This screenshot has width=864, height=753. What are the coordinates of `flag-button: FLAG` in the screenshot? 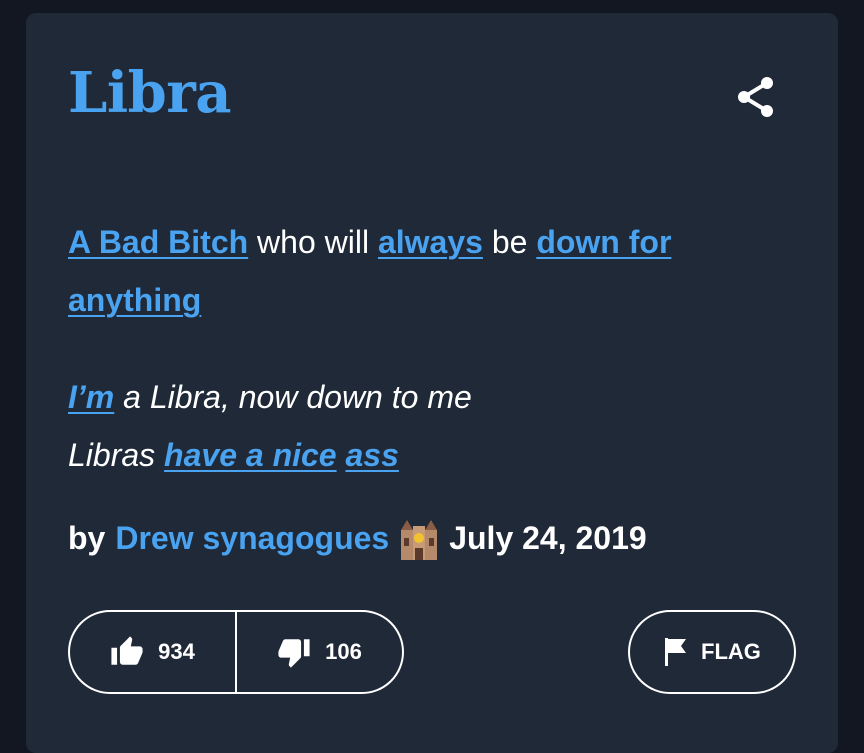 It's located at (712, 652).